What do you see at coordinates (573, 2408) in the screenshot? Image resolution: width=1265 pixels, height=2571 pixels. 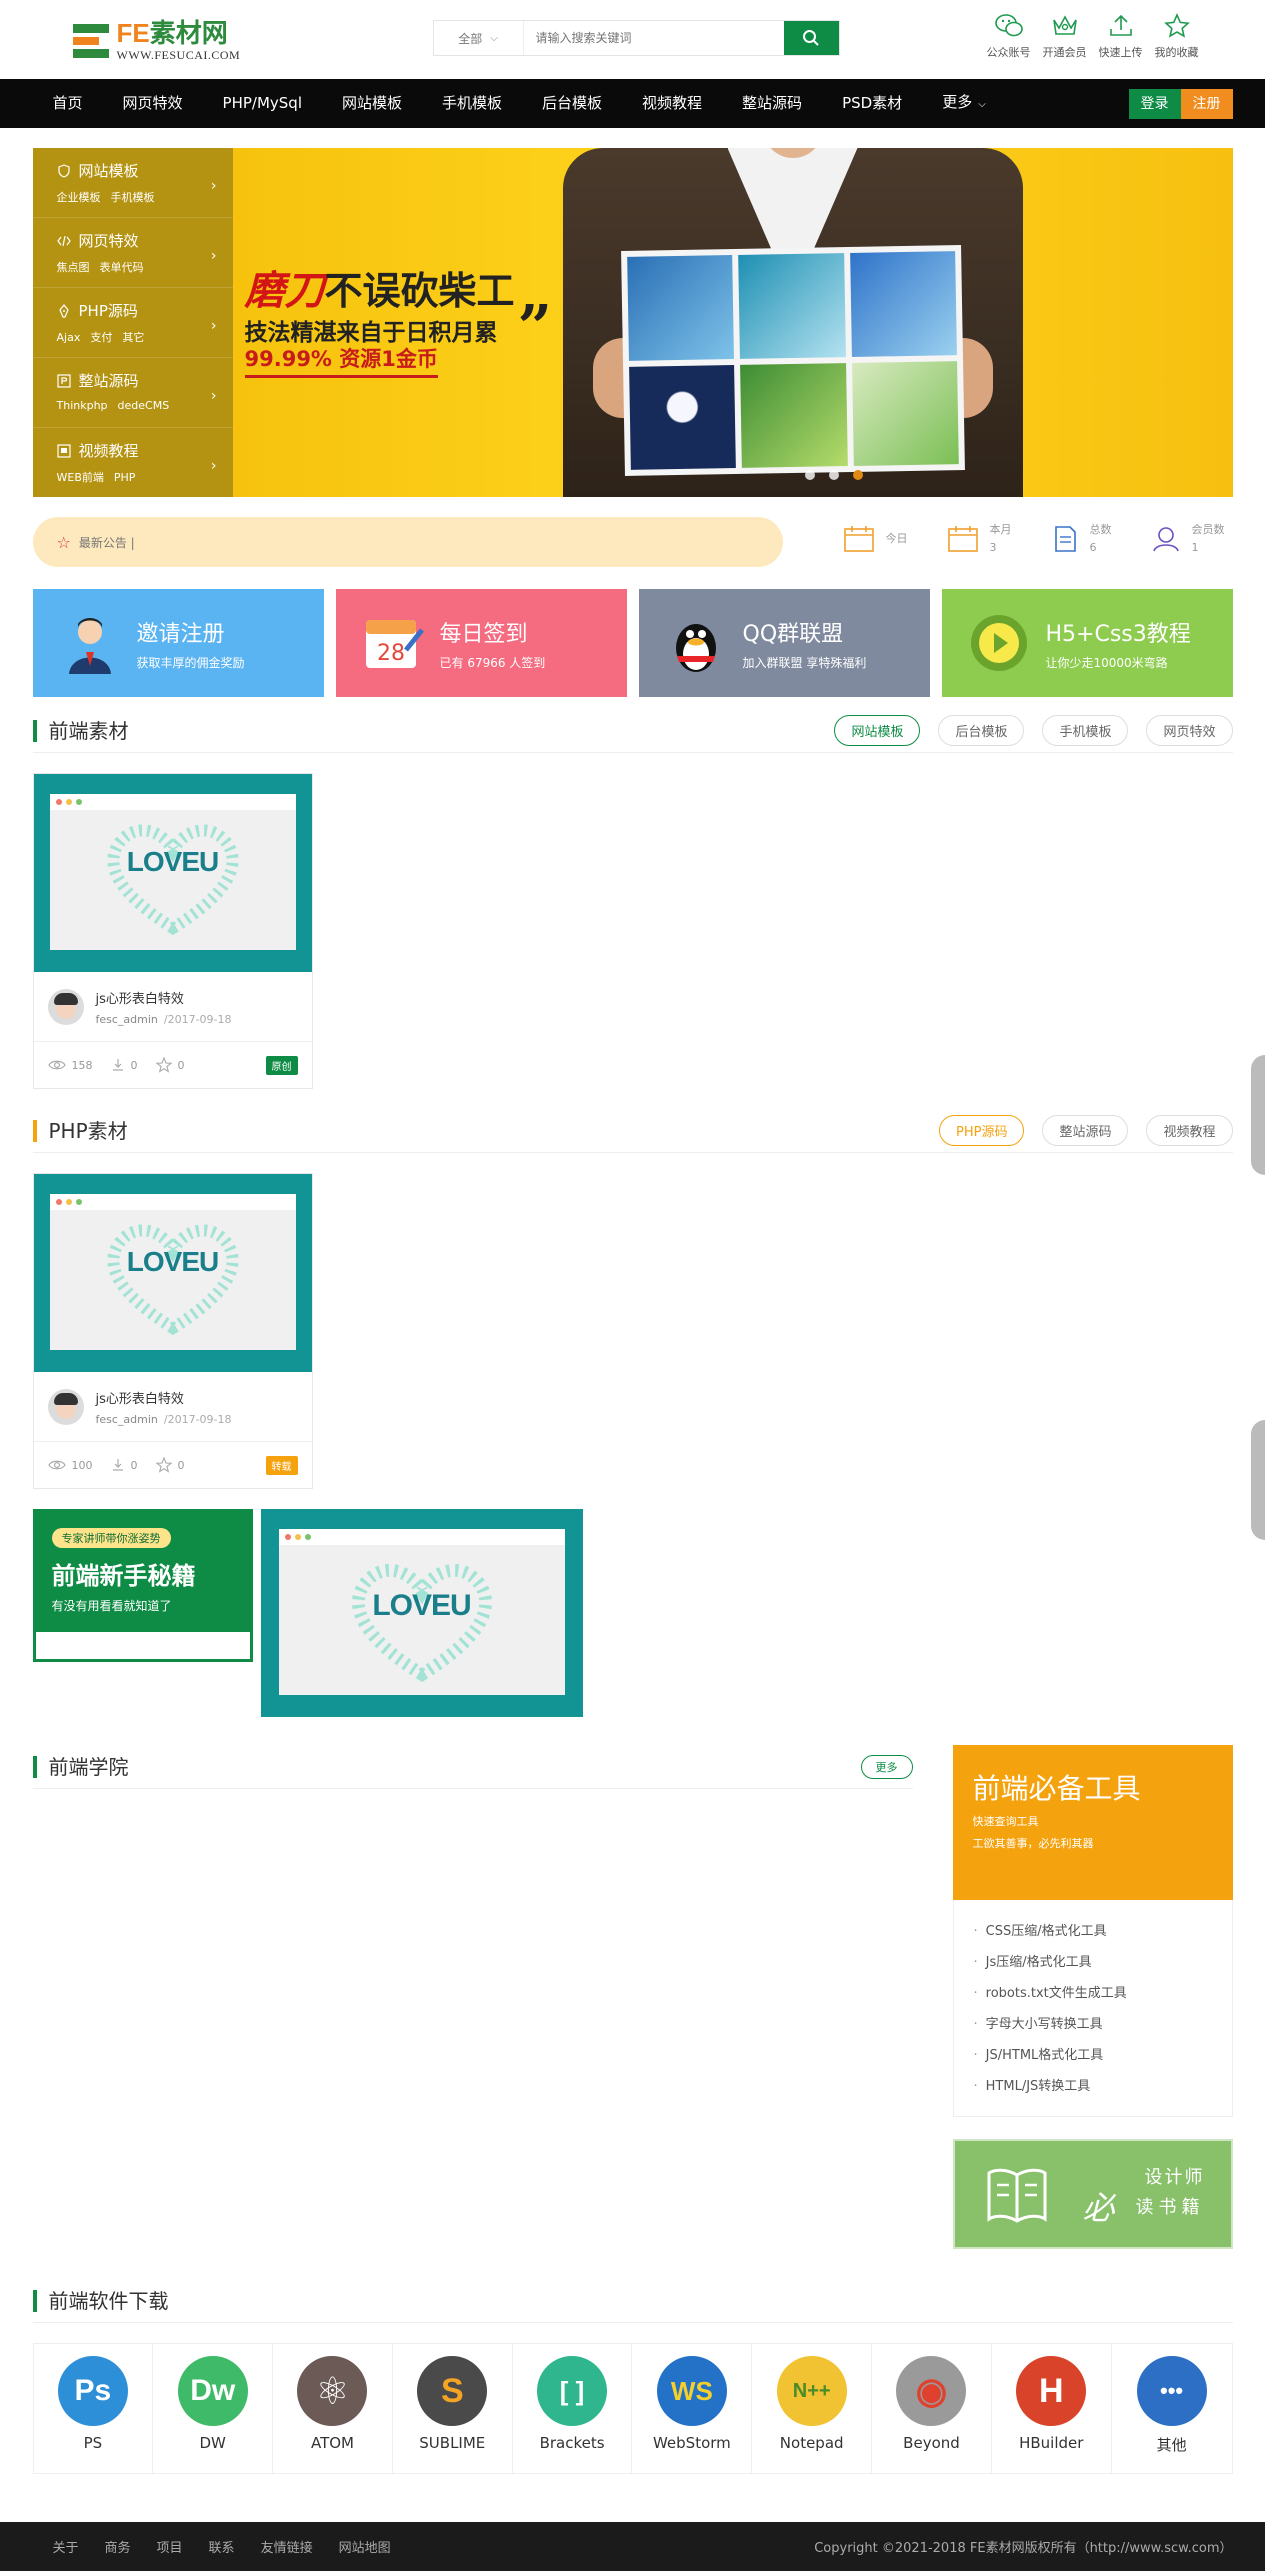 I see `software-item-brackets: [ ] Brackets` at bounding box center [573, 2408].